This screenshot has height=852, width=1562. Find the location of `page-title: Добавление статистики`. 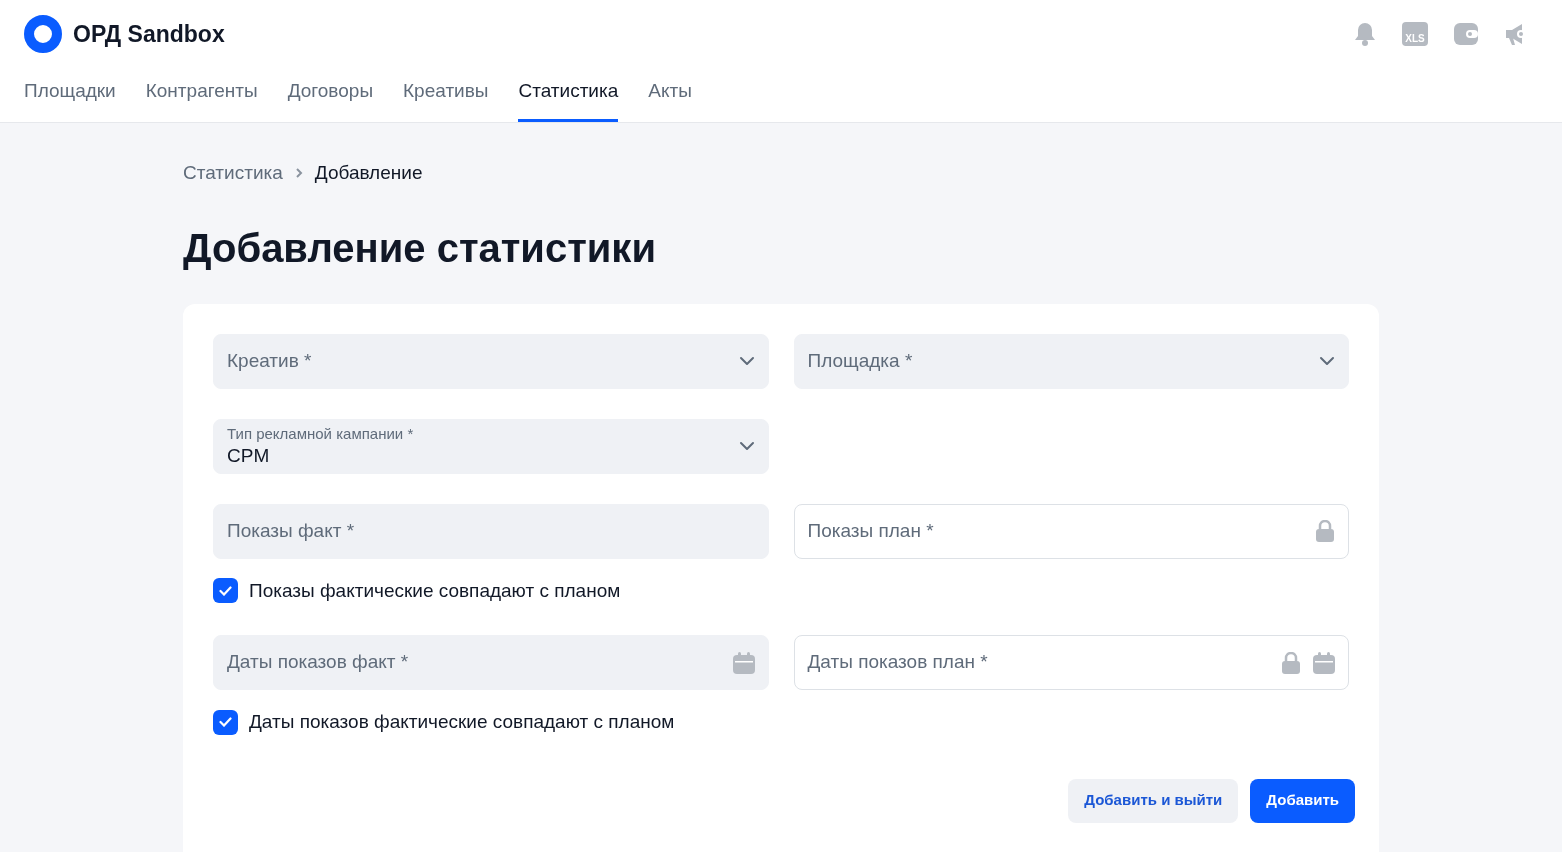

page-title: Добавление статистики is located at coordinates (420, 248).